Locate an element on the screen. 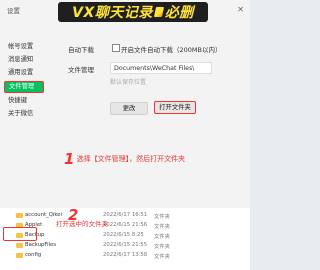 The height and width of the screenshot is (270, 320). file-row: Applet 2022/6/15 21:56 文件夹 is located at coordinates (125, 226).